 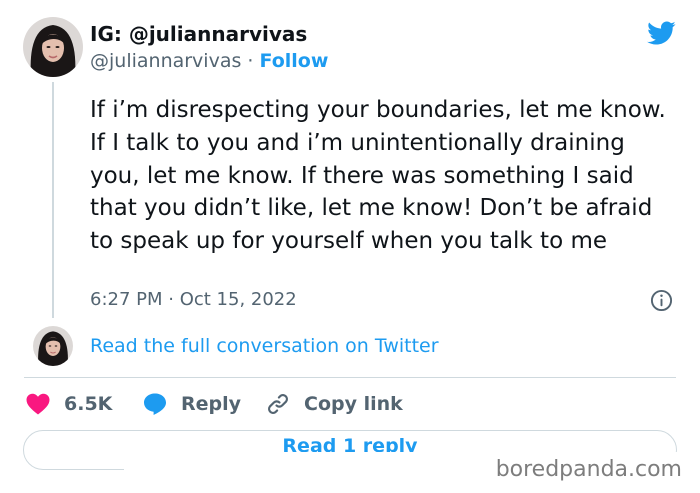 I want to click on like-count: 6.5K, so click(x=88, y=404).